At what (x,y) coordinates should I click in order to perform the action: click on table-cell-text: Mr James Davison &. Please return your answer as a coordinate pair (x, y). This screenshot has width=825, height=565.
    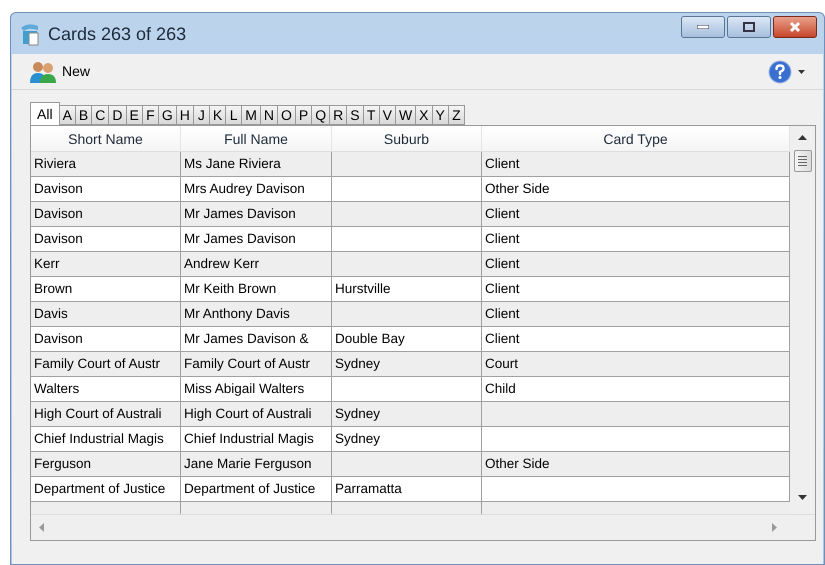
    Looking at the image, I should click on (246, 339).